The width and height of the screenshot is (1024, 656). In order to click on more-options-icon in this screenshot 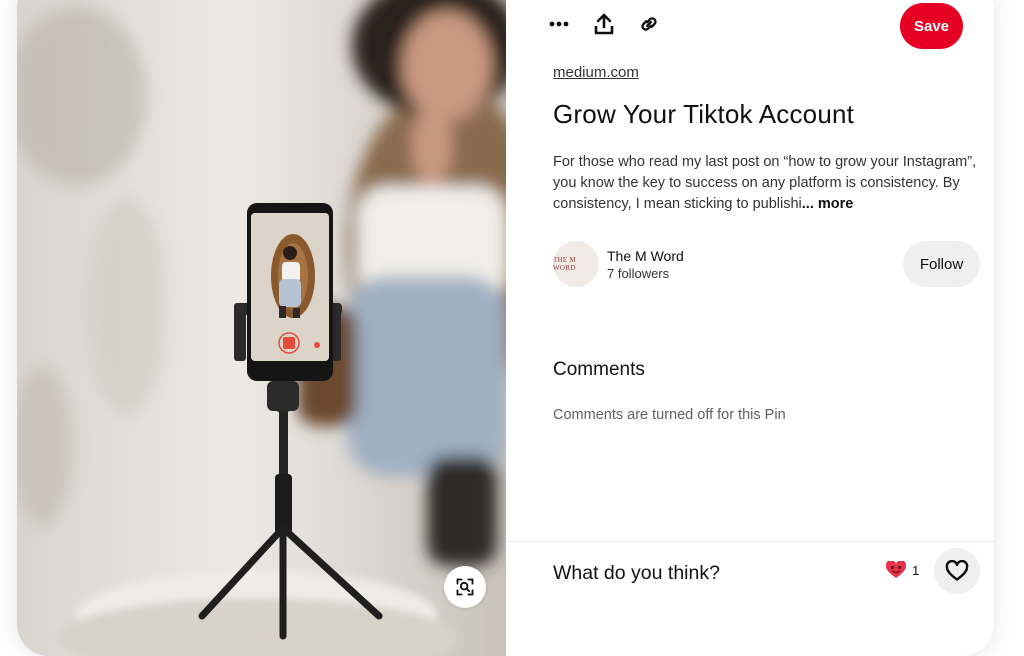, I will do `click(559, 24)`.